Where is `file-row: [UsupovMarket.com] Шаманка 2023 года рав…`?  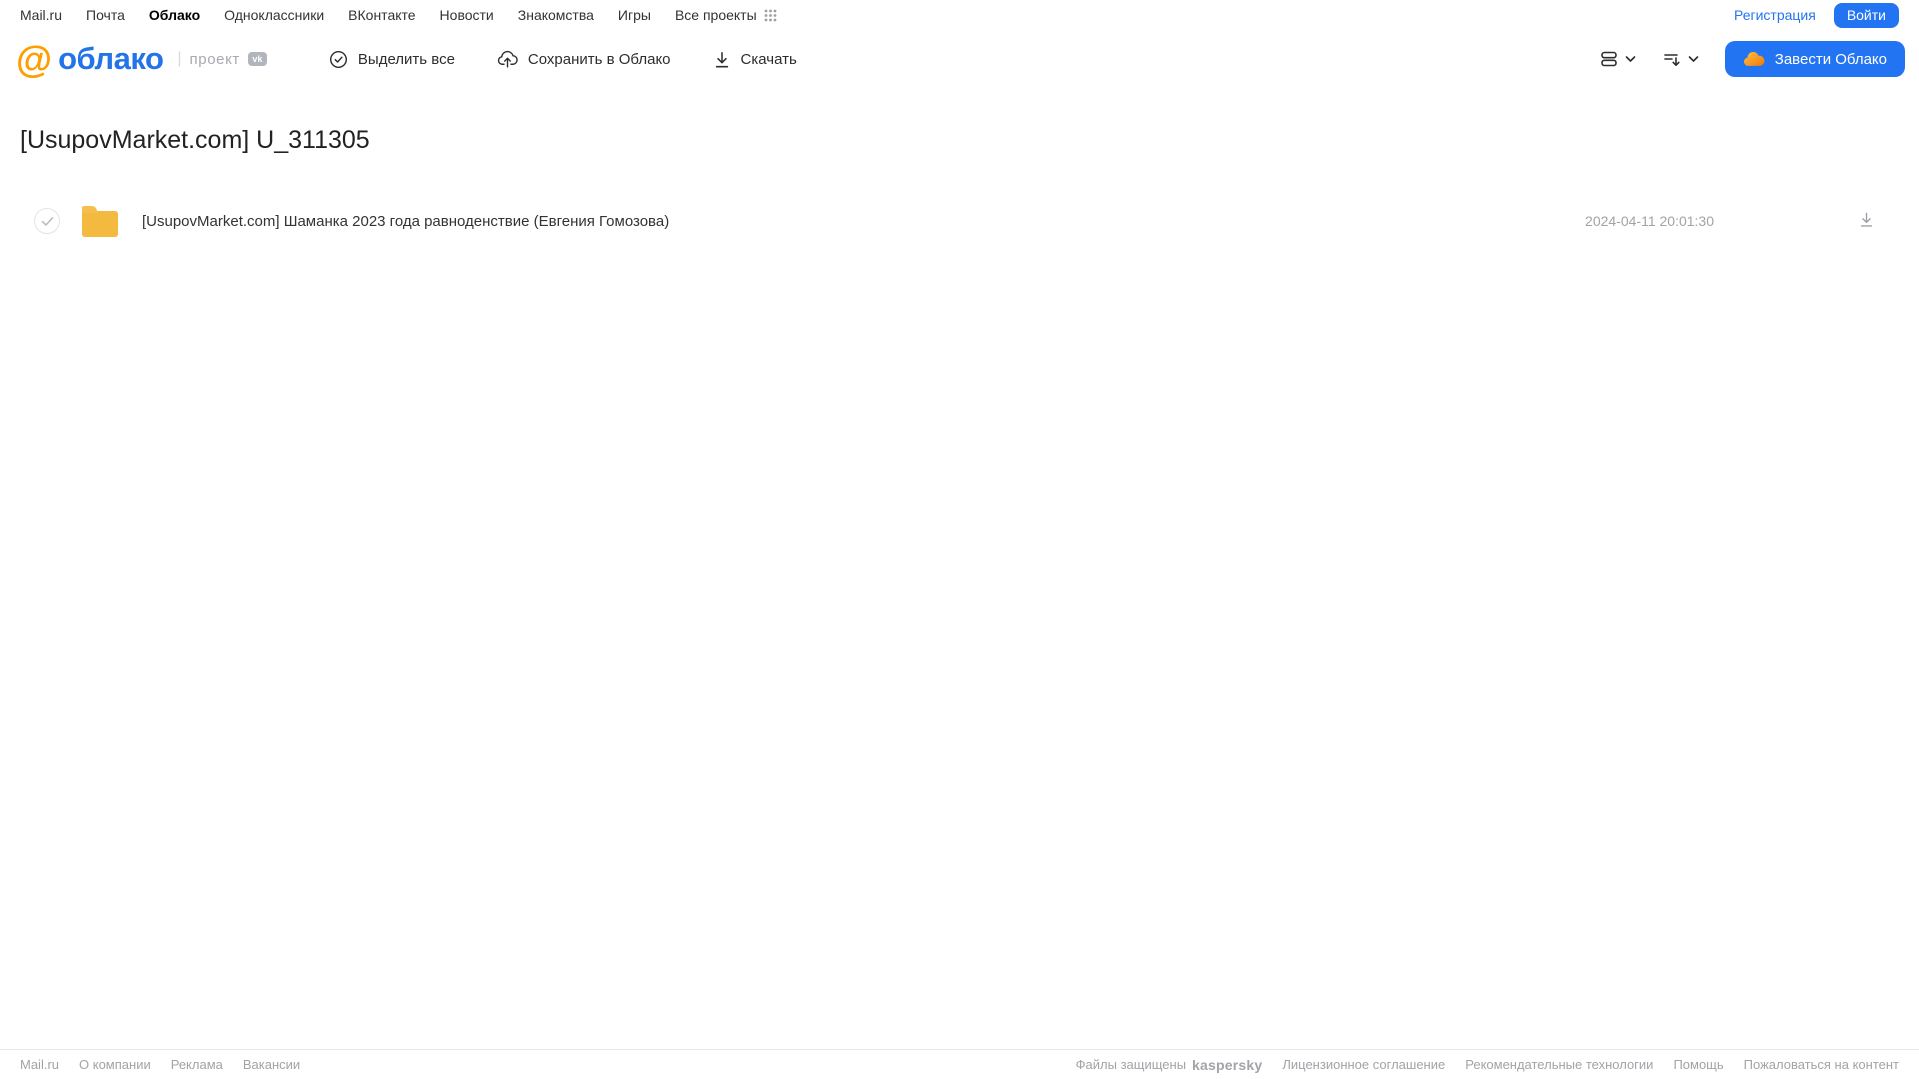 file-row: [UsupovMarket.com] Шаманка 2023 года рав… is located at coordinates (959, 221).